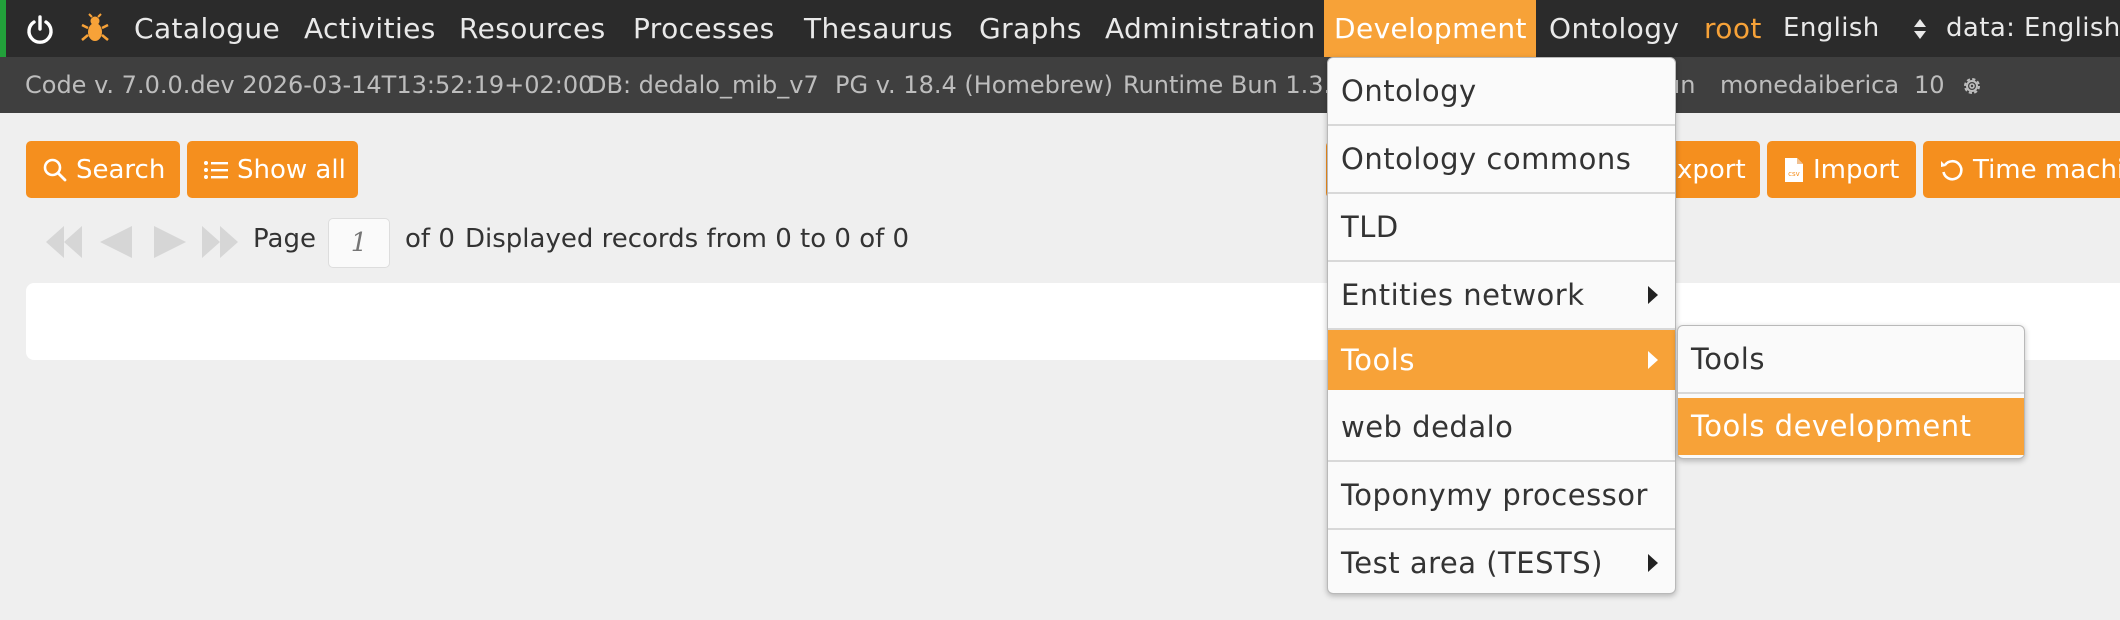 This screenshot has height=620, width=2120. What do you see at coordinates (687, 239) in the screenshot?
I see `records-summary: Displayed records from 0 to 0 of 0` at bounding box center [687, 239].